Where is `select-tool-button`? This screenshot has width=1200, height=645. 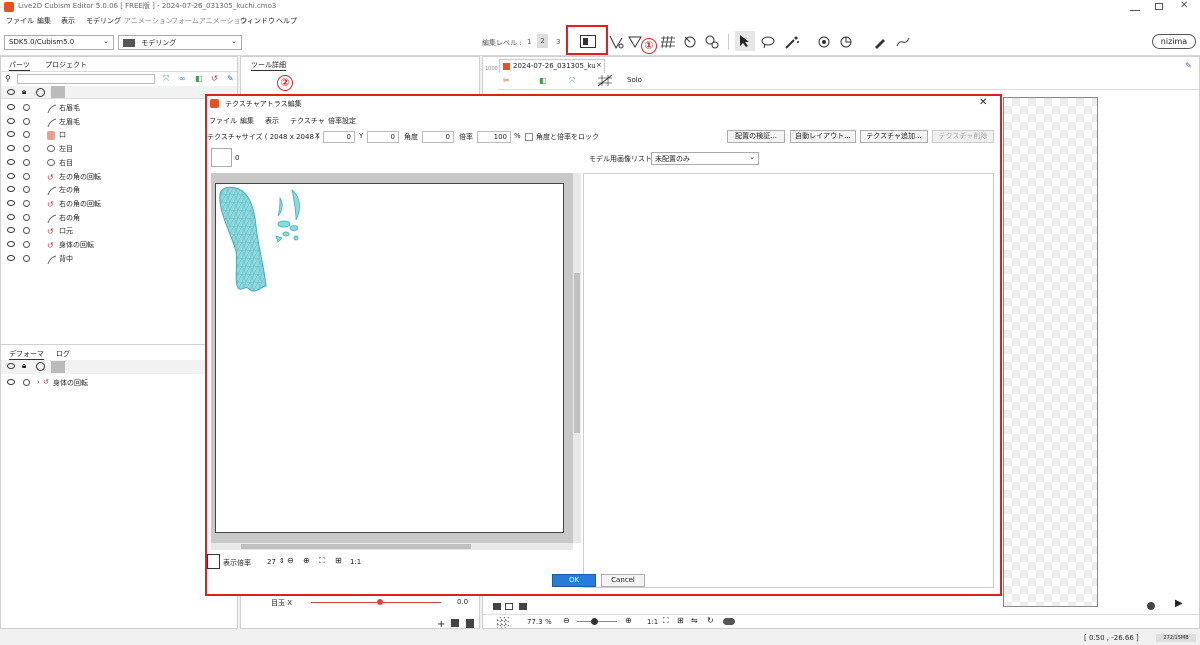
select-tool-button is located at coordinates (745, 41).